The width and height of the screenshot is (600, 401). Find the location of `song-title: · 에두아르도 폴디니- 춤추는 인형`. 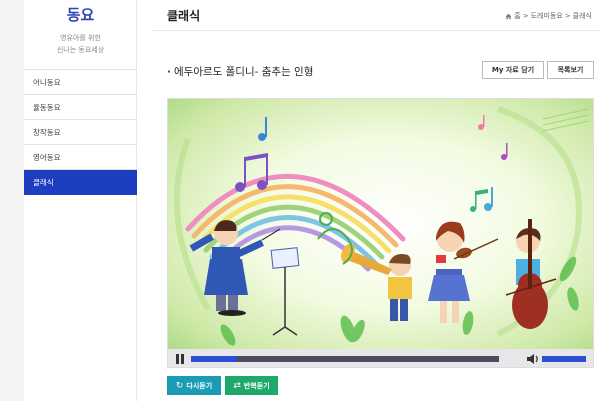

song-title: · 에두아르도 폴디니- 춤추는 인형 is located at coordinates (240, 71).